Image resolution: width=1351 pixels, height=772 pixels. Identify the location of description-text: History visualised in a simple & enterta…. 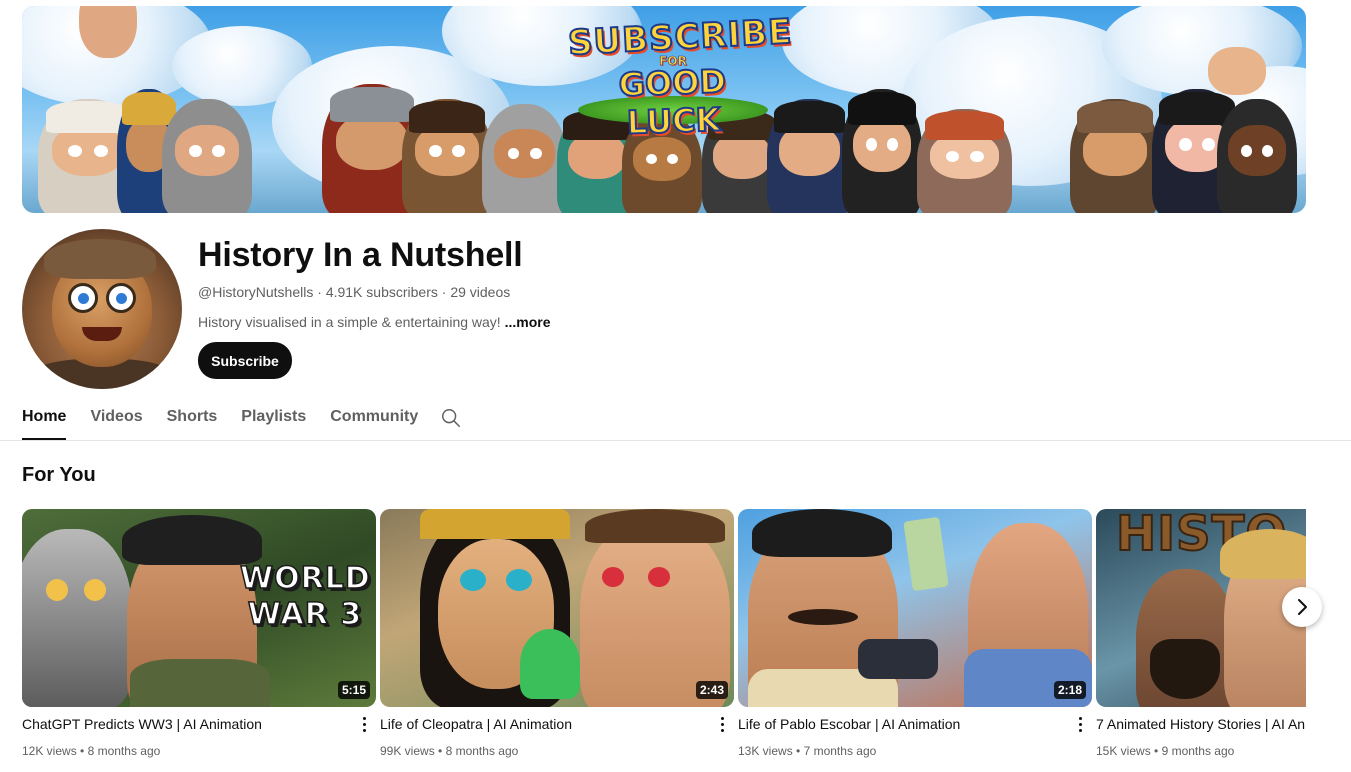
(351, 322).